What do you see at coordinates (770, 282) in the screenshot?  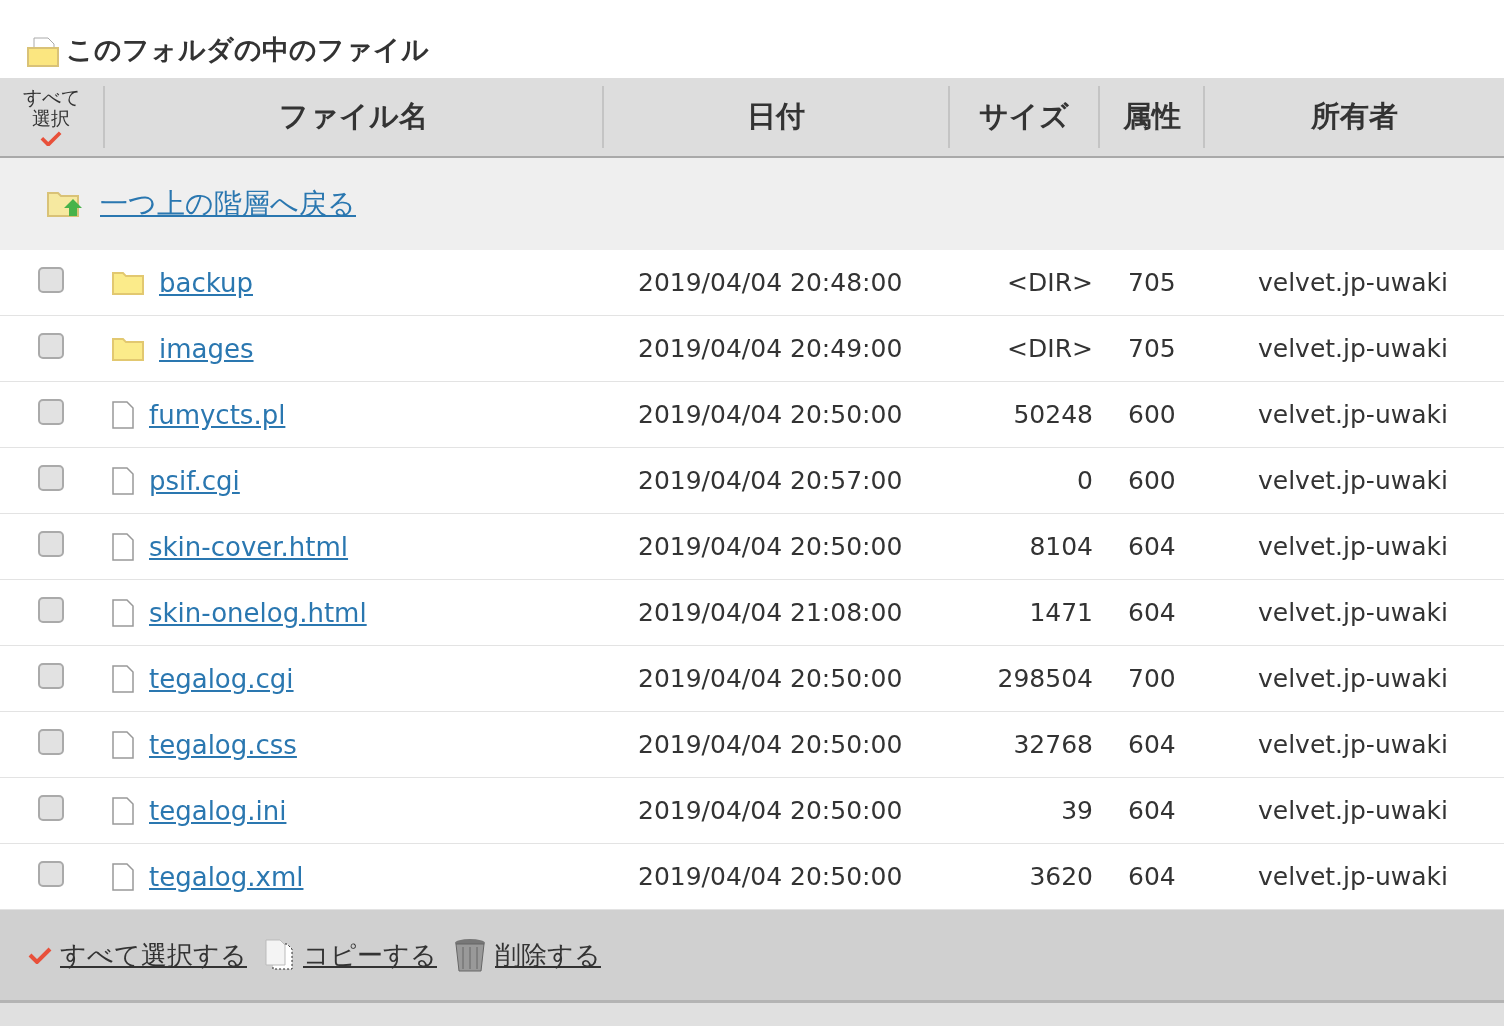 I see `date-cell-text: 2019/04/04 20:48:00` at bounding box center [770, 282].